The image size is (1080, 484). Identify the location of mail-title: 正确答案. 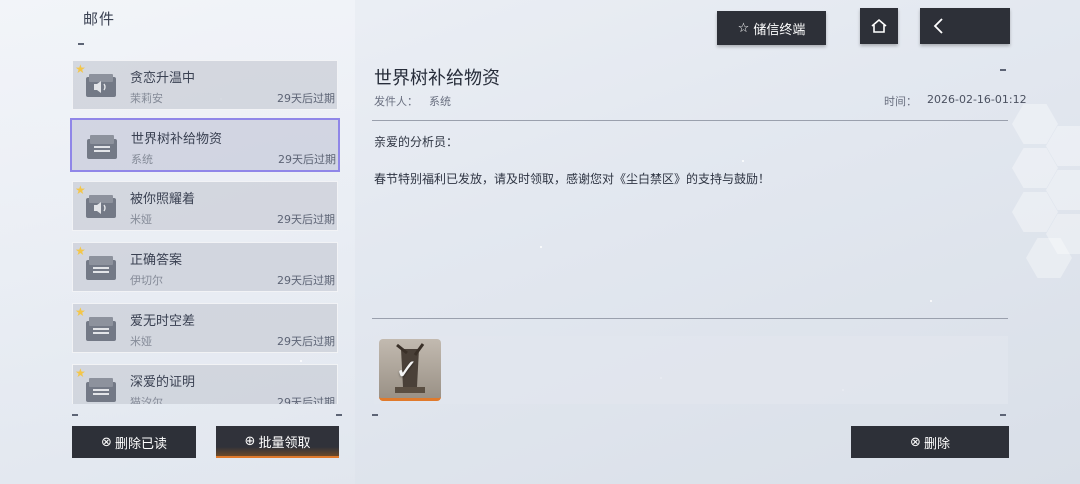
(156, 260).